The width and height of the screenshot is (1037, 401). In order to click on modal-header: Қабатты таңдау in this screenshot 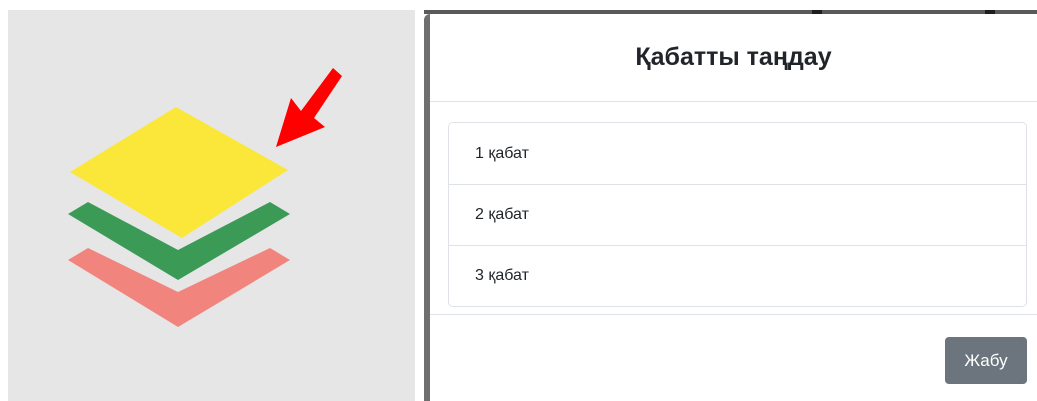, I will do `click(733, 58)`.